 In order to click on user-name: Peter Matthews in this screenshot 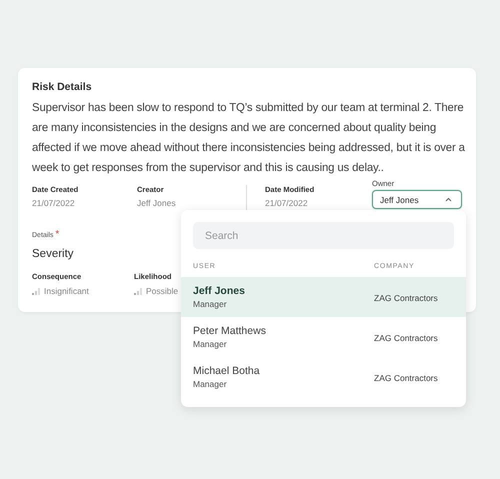, I will do `click(230, 331)`.